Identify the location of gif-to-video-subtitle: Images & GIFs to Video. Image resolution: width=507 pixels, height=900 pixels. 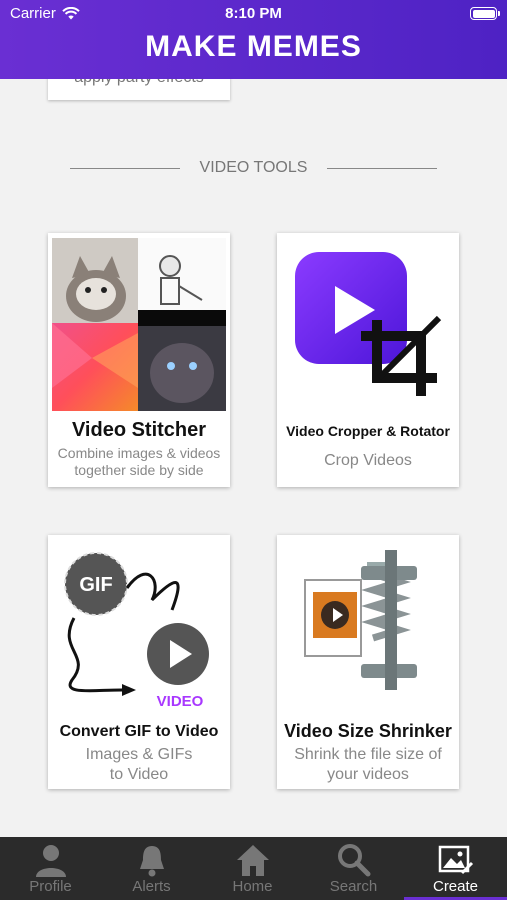
(139, 764).